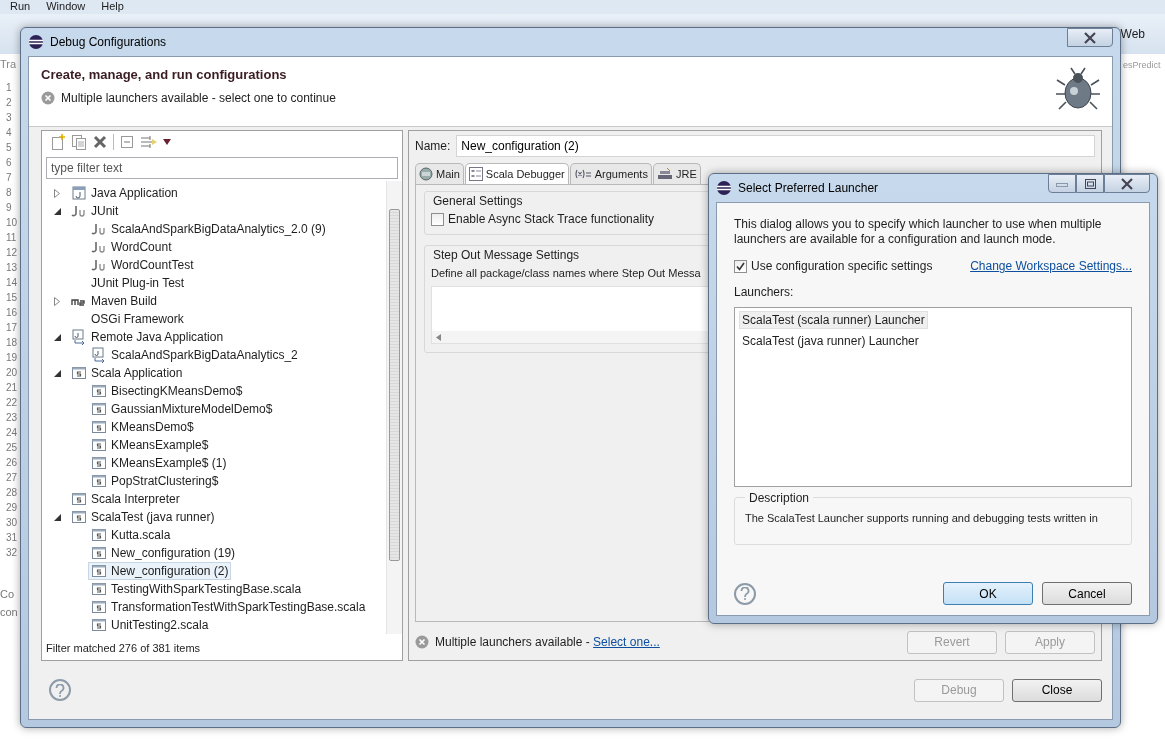  What do you see at coordinates (182, 409) in the screenshot?
I see `tree-item: GaussianMixtureModelDemo$` at bounding box center [182, 409].